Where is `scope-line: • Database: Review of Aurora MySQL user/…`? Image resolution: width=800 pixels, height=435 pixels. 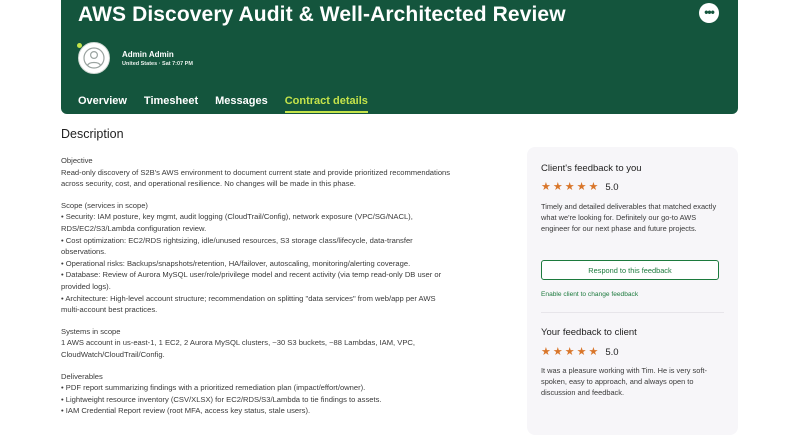 scope-line: • Database: Review of Aurora MySQL user/… is located at coordinates (251, 275).